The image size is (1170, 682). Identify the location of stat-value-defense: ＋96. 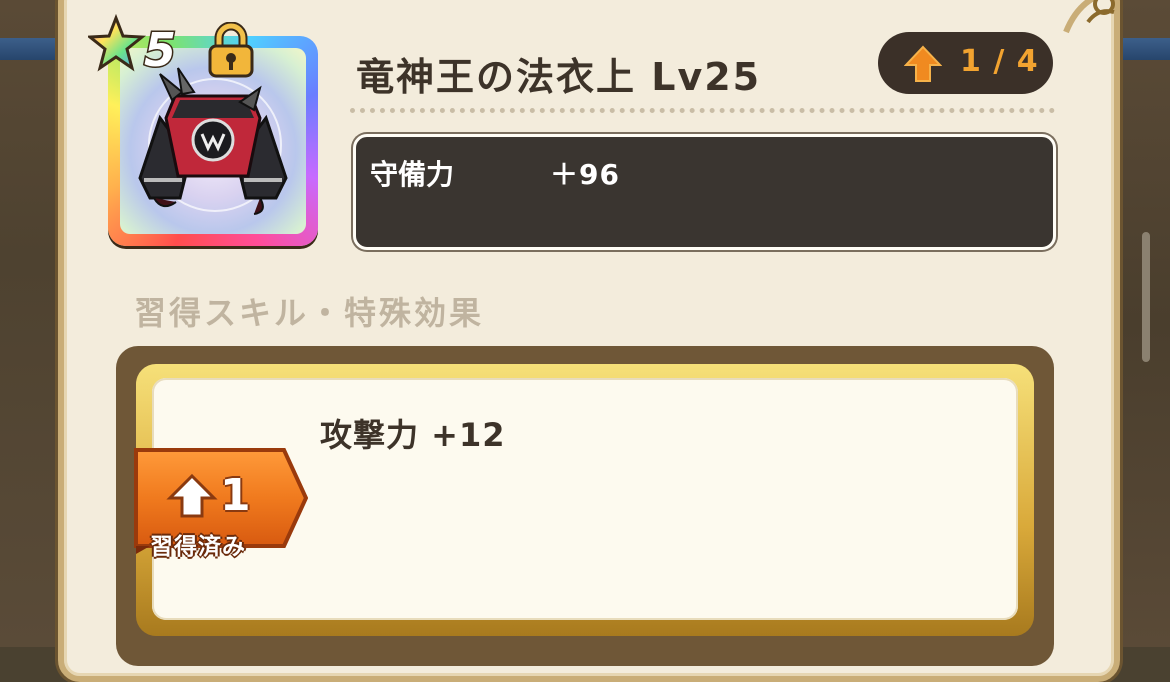
(585, 174).